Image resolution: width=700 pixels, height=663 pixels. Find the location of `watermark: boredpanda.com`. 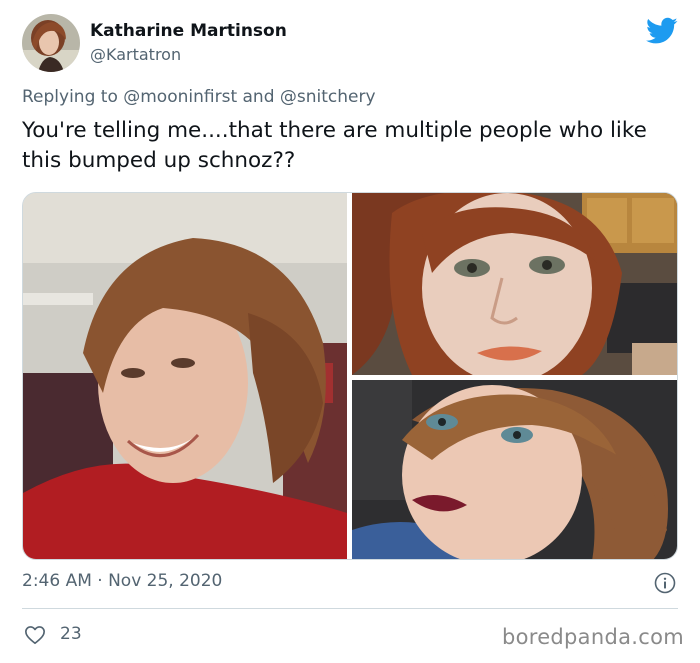

watermark: boredpanda.com is located at coordinates (592, 637).